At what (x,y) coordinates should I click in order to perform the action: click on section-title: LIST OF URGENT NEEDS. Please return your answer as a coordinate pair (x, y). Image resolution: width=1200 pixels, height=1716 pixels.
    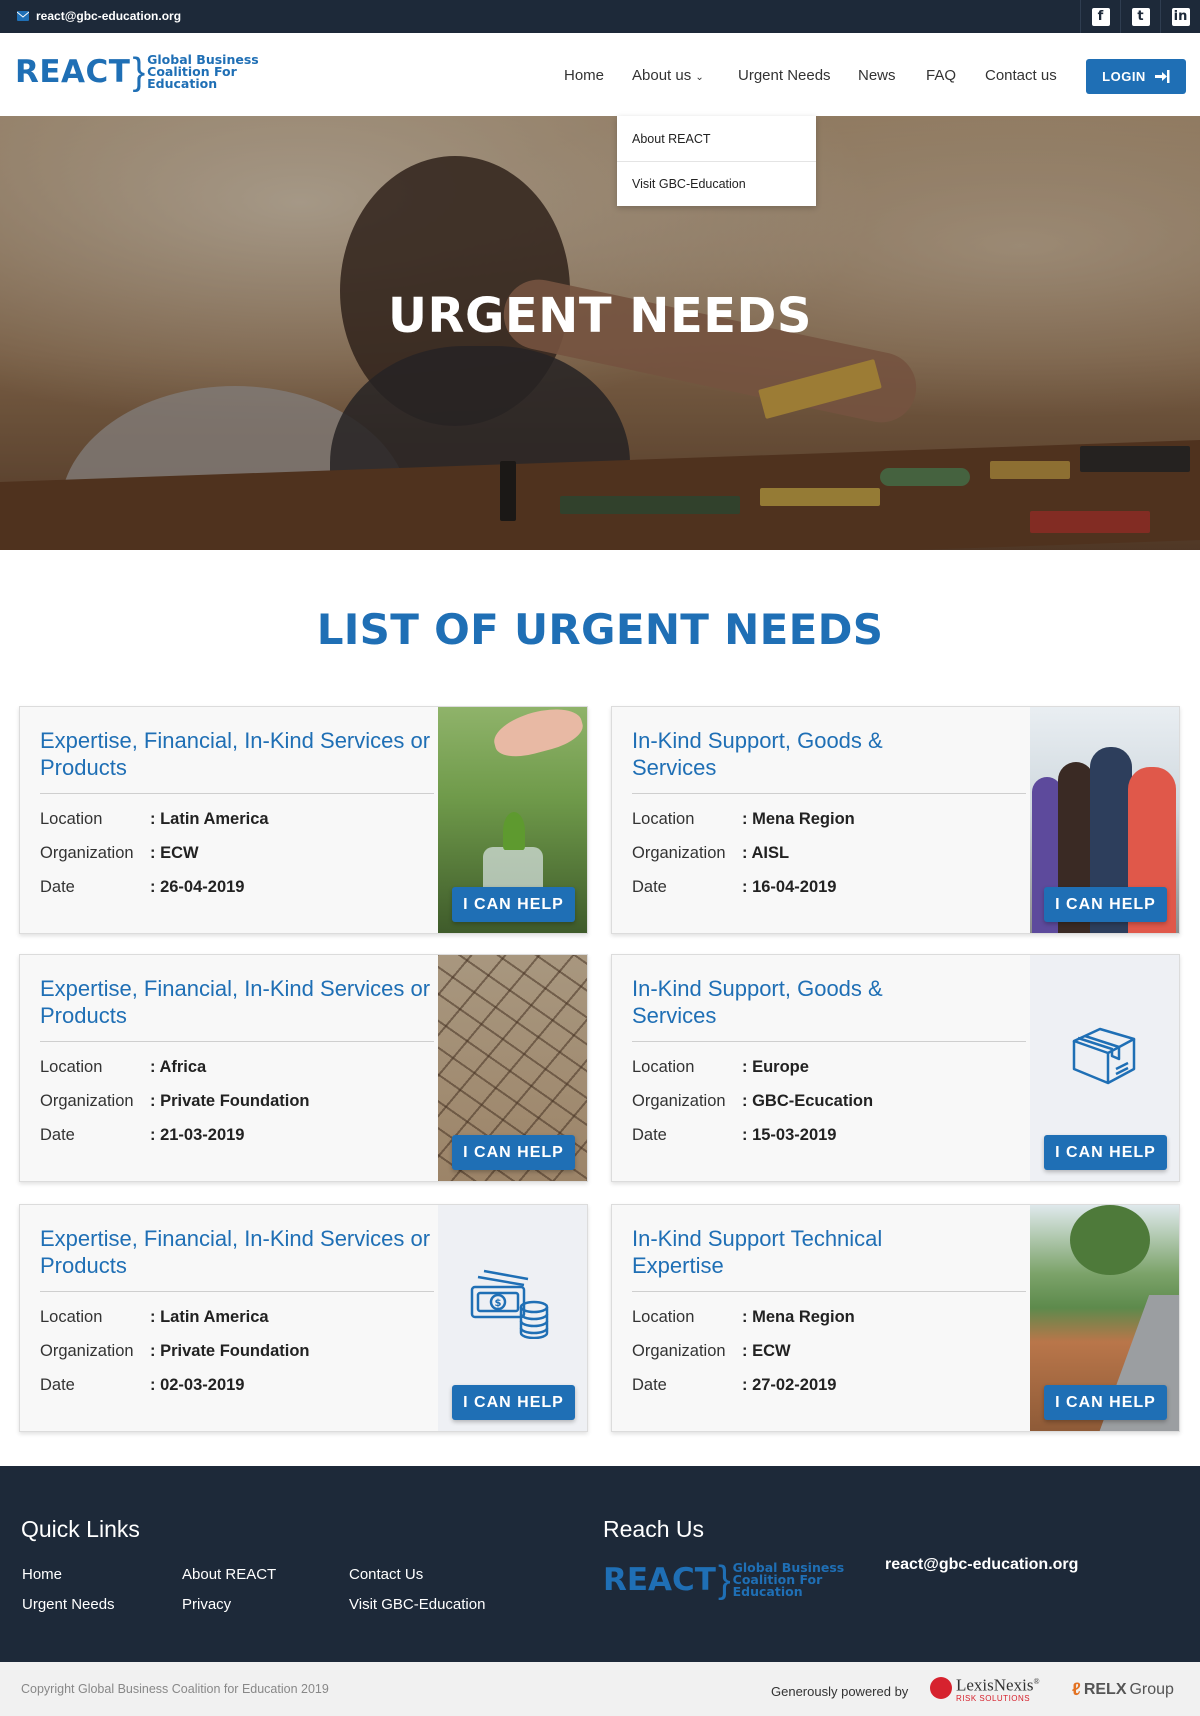
    Looking at the image, I should click on (600, 629).